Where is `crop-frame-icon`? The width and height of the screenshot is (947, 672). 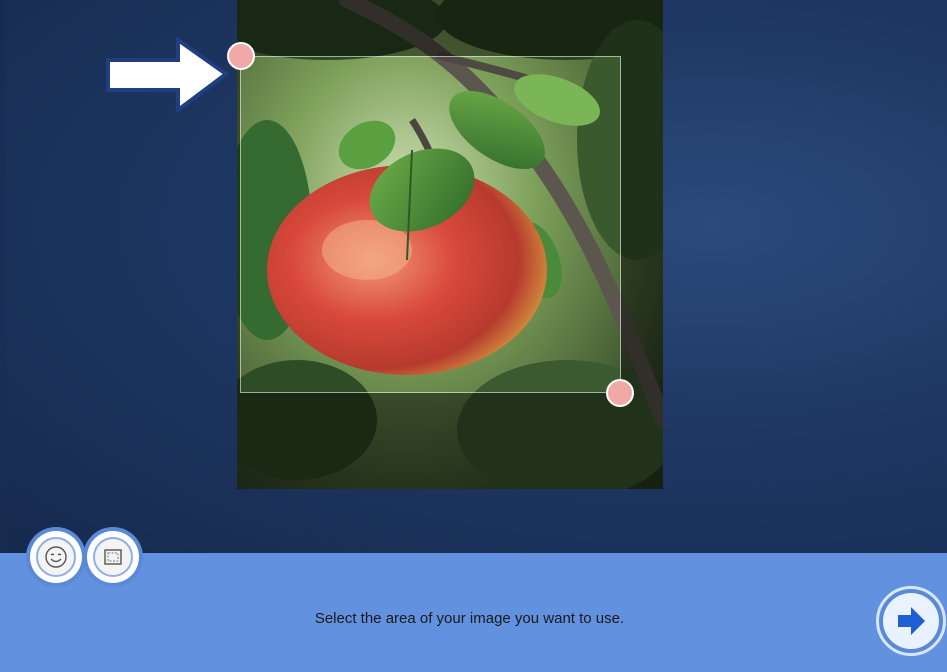 crop-frame-icon is located at coordinates (113, 557).